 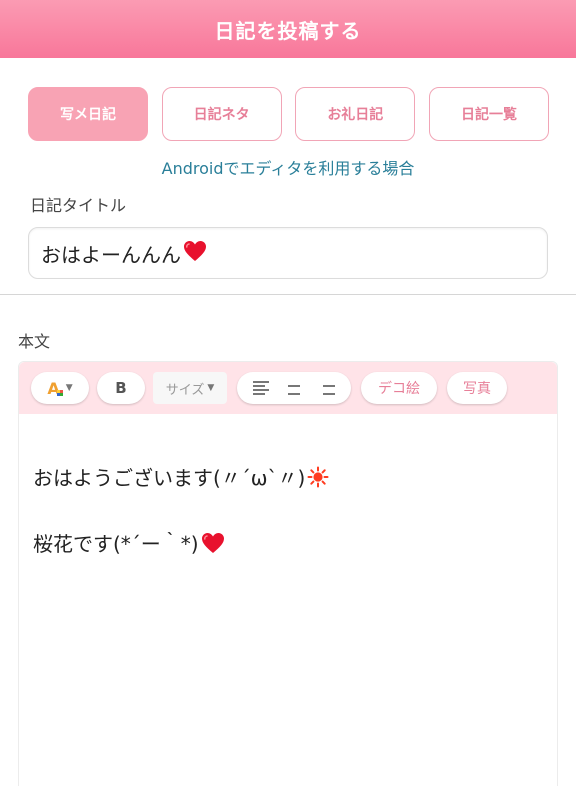 What do you see at coordinates (488, 114) in the screenshot?
I see `tab-diary-list: 日記一覧` at bounding box center [488, 114].